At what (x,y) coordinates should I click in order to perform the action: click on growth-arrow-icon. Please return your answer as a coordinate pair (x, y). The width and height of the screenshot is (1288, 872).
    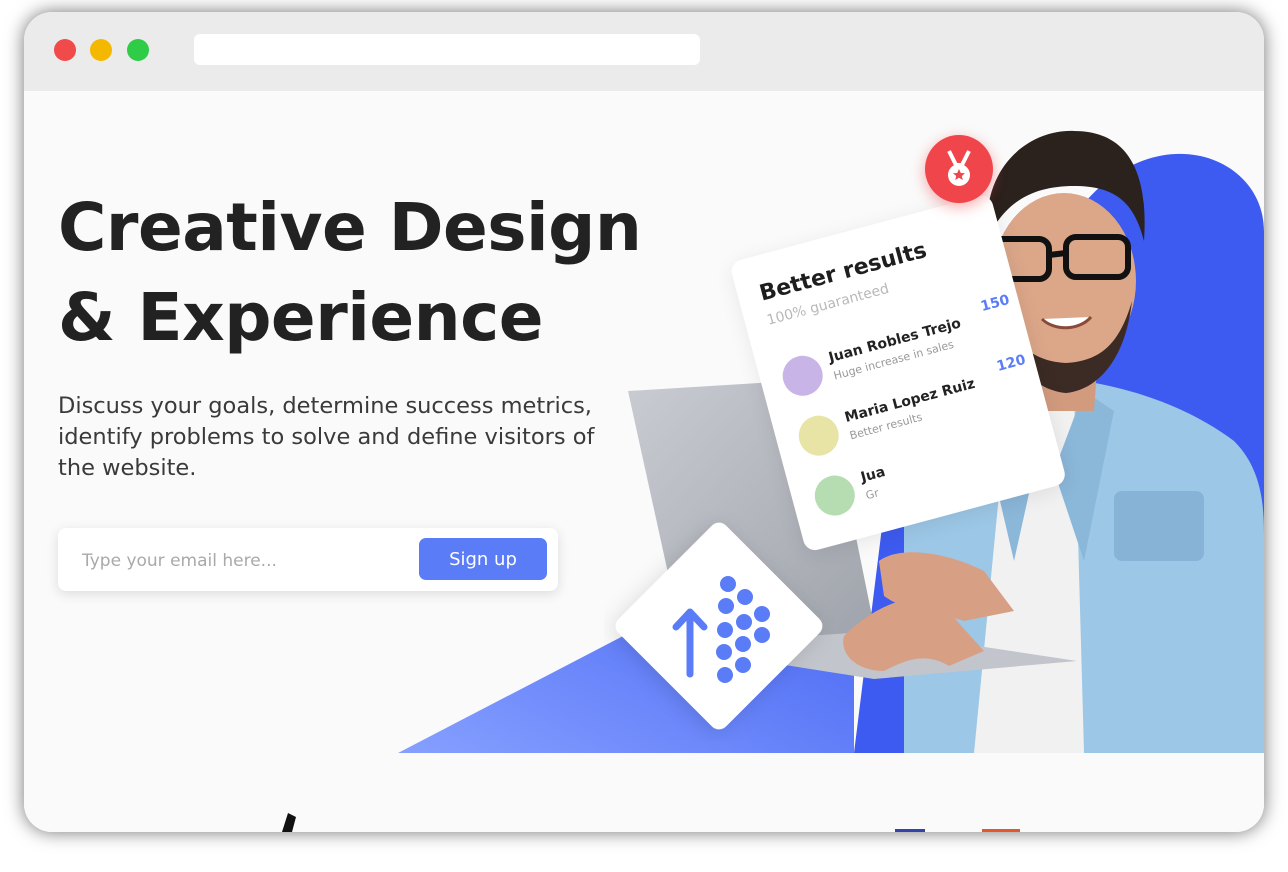
    Looking at the image, I should click on (719, 626).